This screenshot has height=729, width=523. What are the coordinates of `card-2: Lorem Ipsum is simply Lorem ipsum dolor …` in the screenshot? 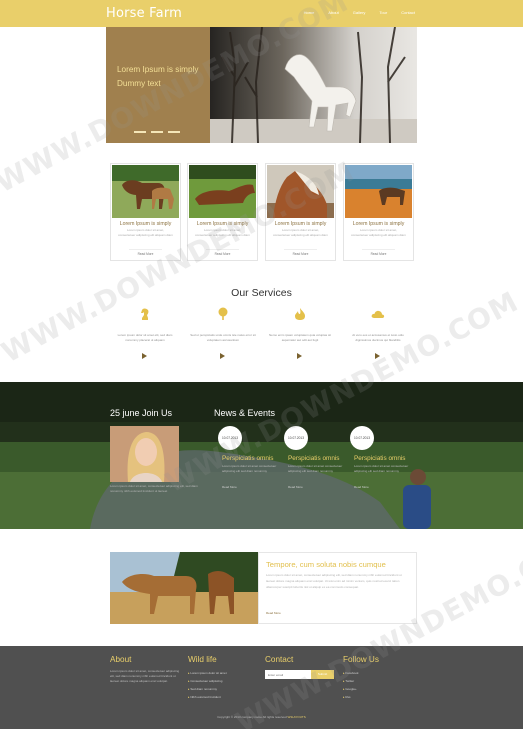 It's located at (222, 212).